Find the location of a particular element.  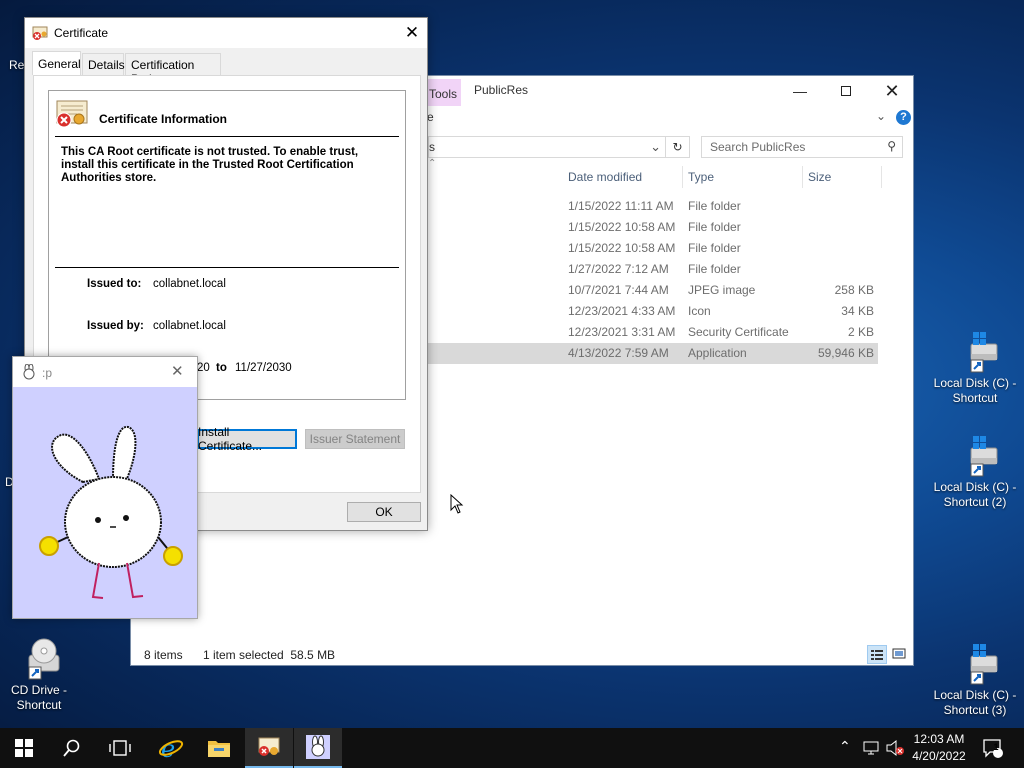

taskbar-certificate is located at coordinates (269, 748).